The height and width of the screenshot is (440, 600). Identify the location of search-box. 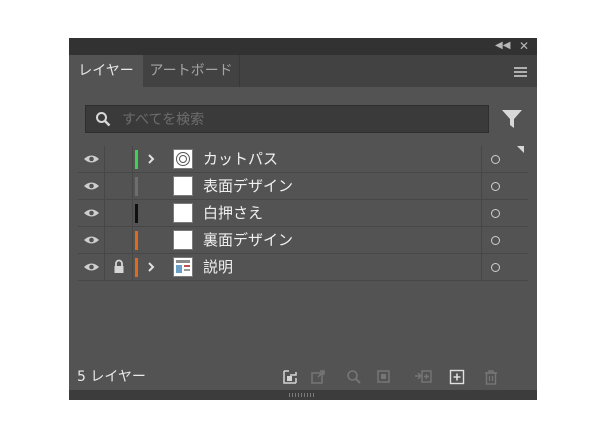
(287, 119).